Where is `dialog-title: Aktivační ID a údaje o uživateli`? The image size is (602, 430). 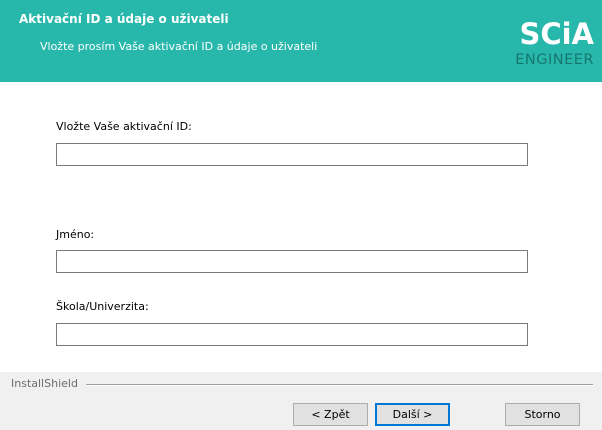
dialog-title: Aktivační ID a údaje o uživateli is located at coordinates (124, 19).